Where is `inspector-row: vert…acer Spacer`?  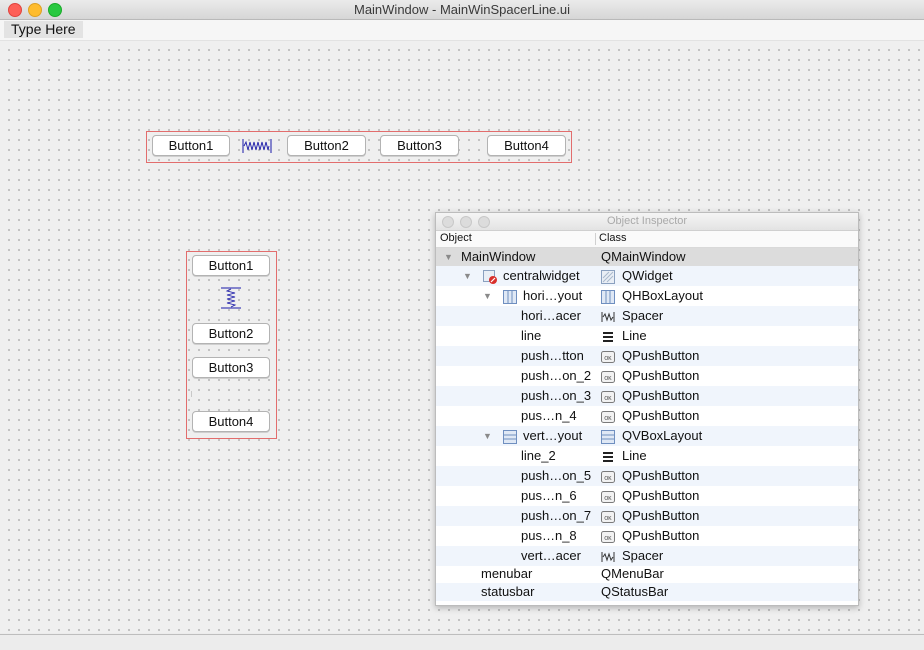
inspector-row: vert…acer Spacer is located at coordinates (647, 556).